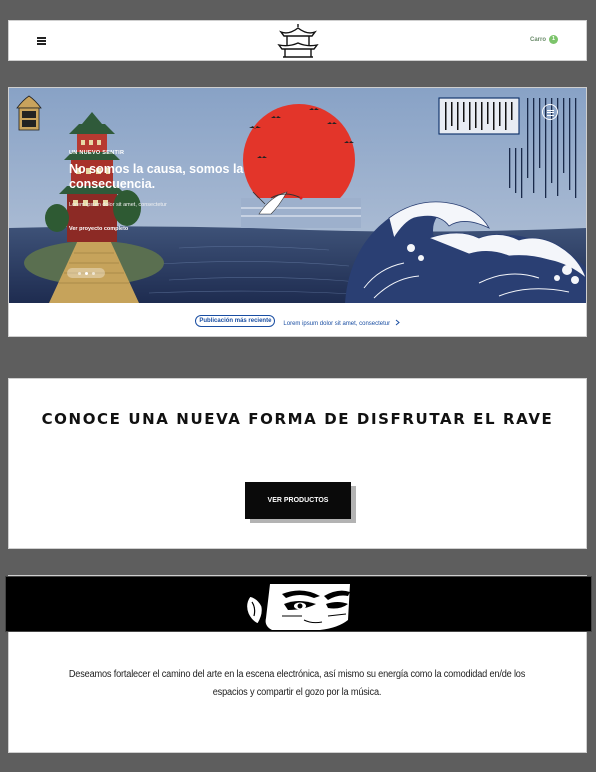 The width and height of the screenshot is (596, 772). What do you see at coordinates (297, 607) in the screenshot?
I see `manga-eyes-illustration` at bounding box center [297, 607].